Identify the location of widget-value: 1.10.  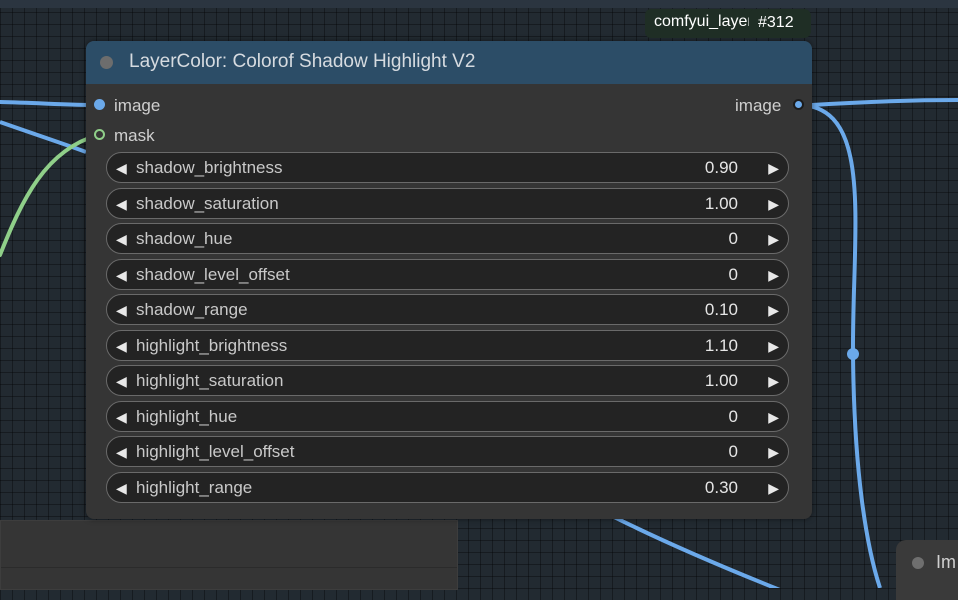
(721, 346).